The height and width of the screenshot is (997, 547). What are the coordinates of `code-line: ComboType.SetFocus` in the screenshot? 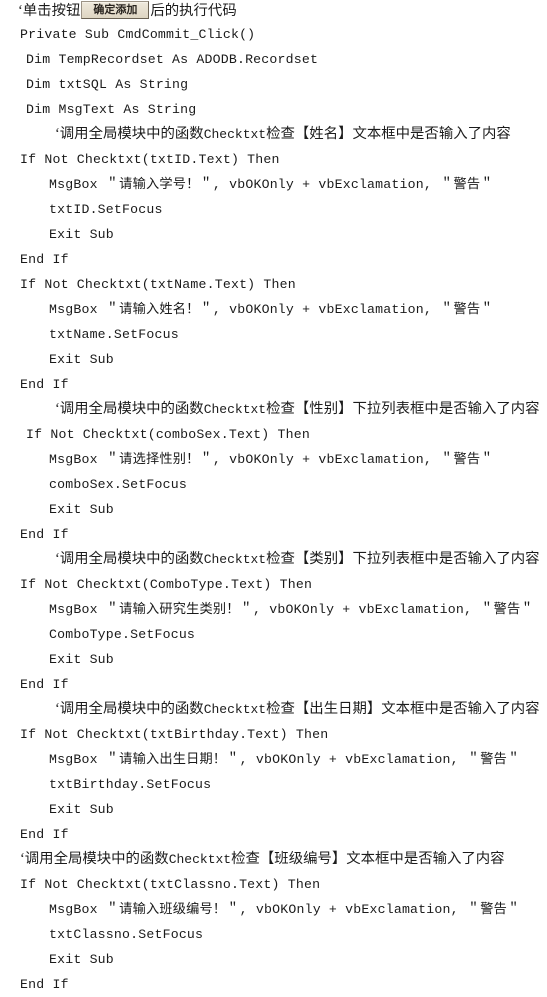 It's located at (122, 634).